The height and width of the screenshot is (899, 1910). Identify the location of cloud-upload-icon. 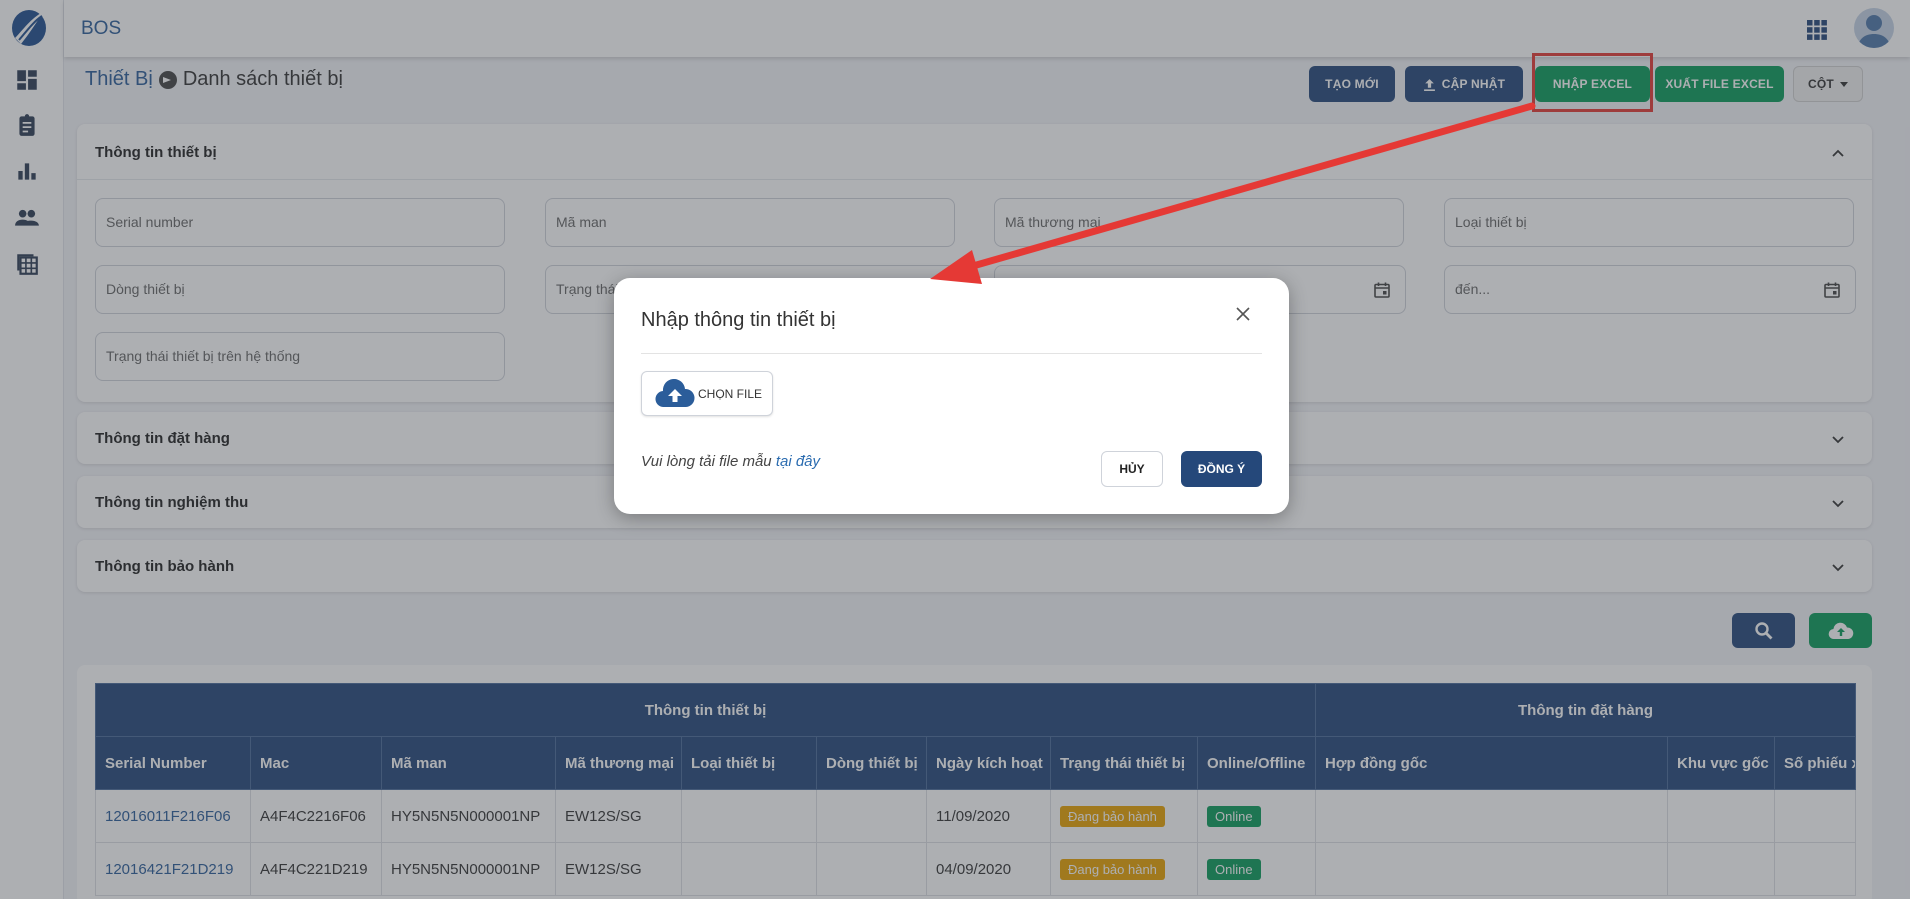
(675, 392).